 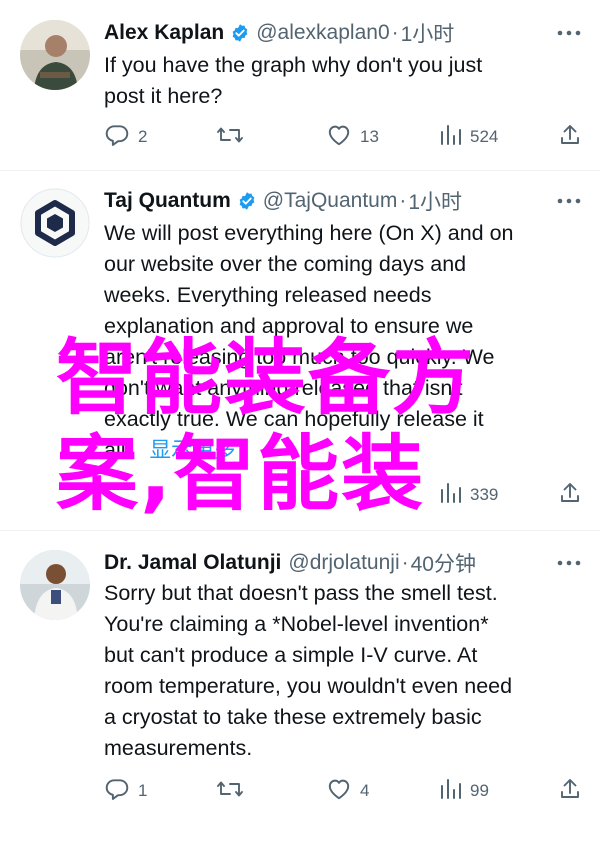 I want to click on author-name: Dr. Jamal Olatunji, so click(x=192, y=563).